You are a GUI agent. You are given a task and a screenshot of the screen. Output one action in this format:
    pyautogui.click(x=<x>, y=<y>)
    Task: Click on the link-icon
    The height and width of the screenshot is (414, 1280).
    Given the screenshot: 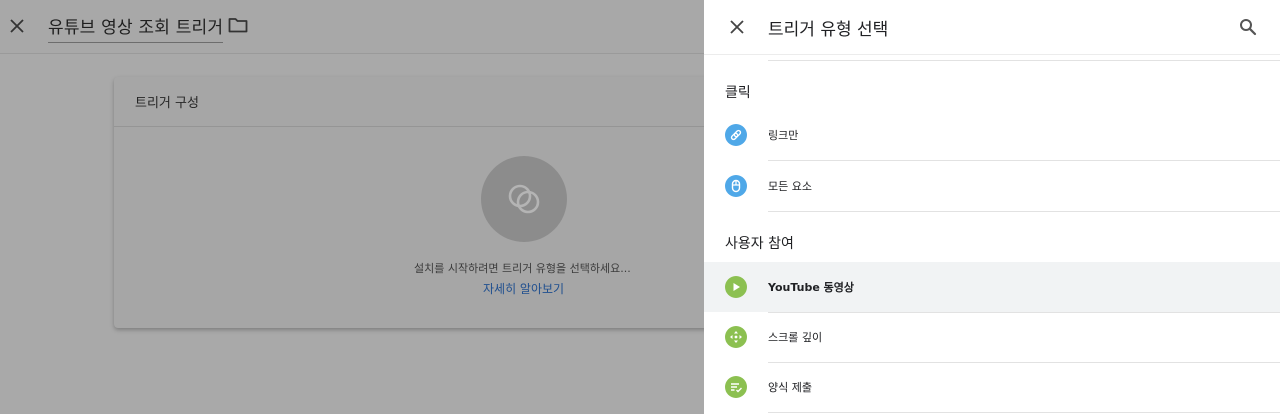 What is the action you would take?
    pyautogui.click(x=736, y=135)
    